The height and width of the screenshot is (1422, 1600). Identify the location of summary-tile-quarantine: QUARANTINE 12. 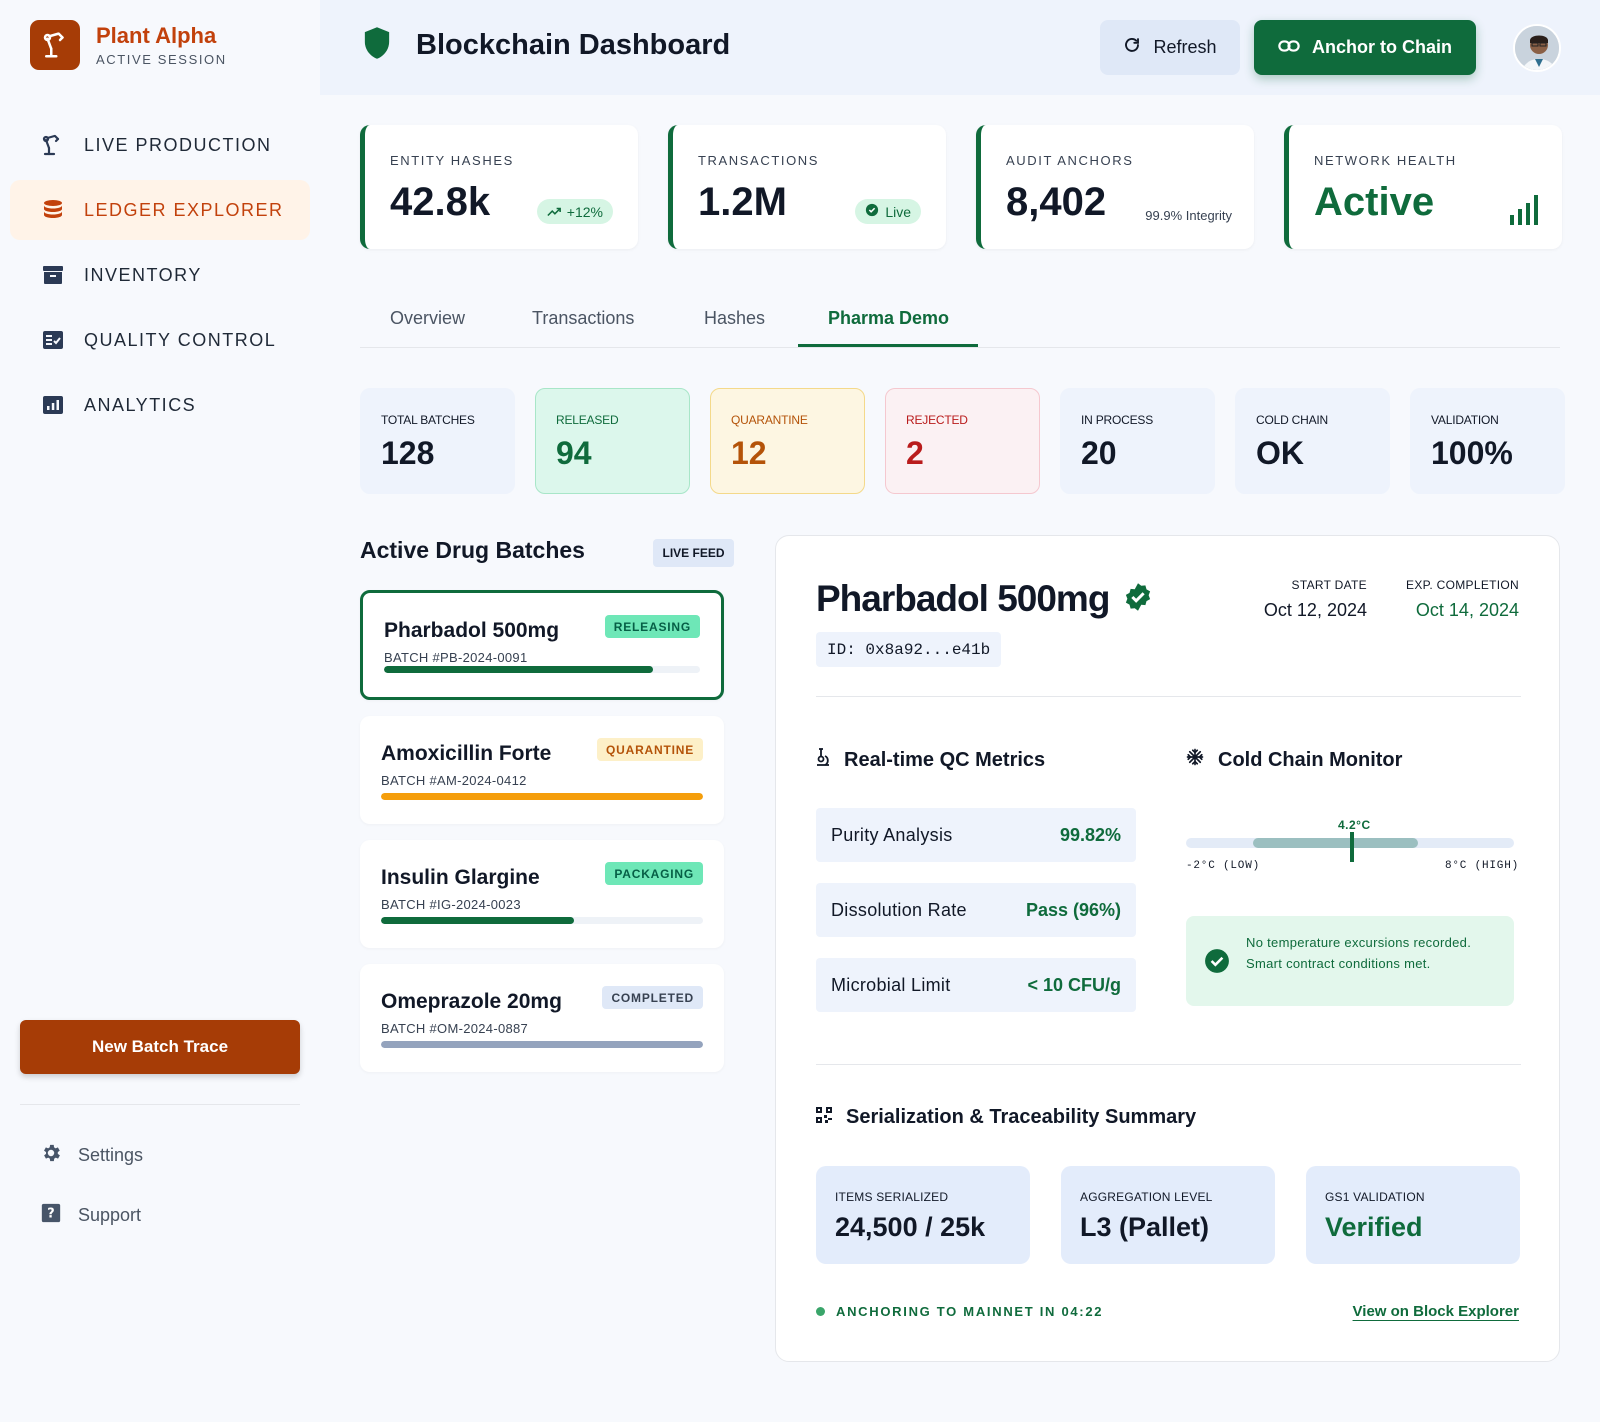
(787, 441).